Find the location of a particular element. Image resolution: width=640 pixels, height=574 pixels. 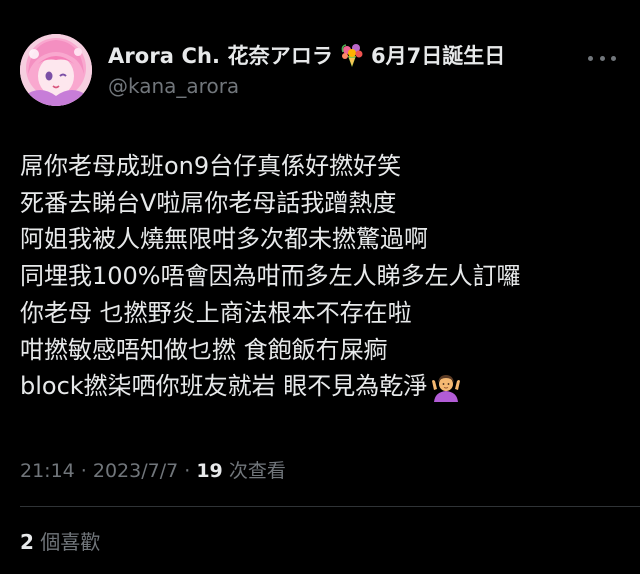

likes-summary: 2 個喜歡 is located at coordinates (60, 540).